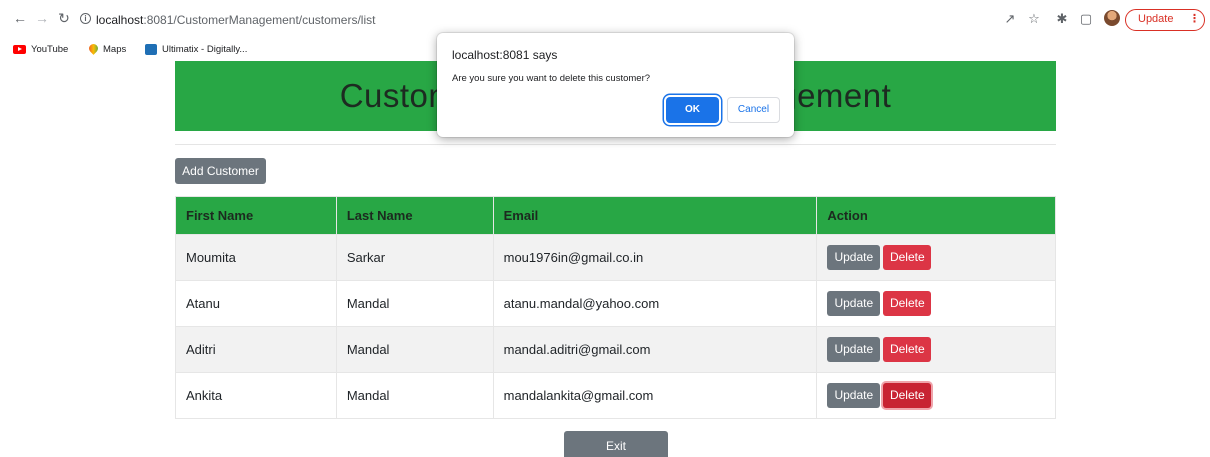 The image size is (1210, 457). What do you see at coordinates (655, 349) in the screenshot?
I see `email-cell: mandal.aditri@gmail.com` at bounding box center [655, 349].